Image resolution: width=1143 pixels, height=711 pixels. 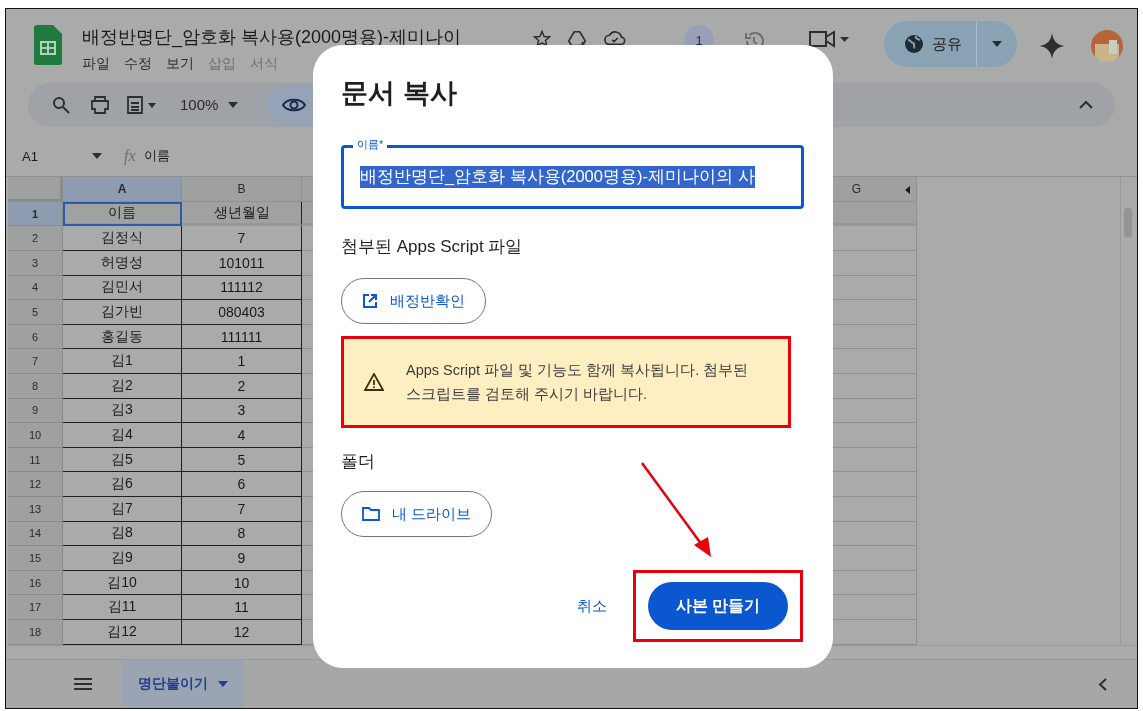 What do you see at coordinates (35, 435) in the screenshot?
I see `row-header: 10` at bounding box center [35, 435].